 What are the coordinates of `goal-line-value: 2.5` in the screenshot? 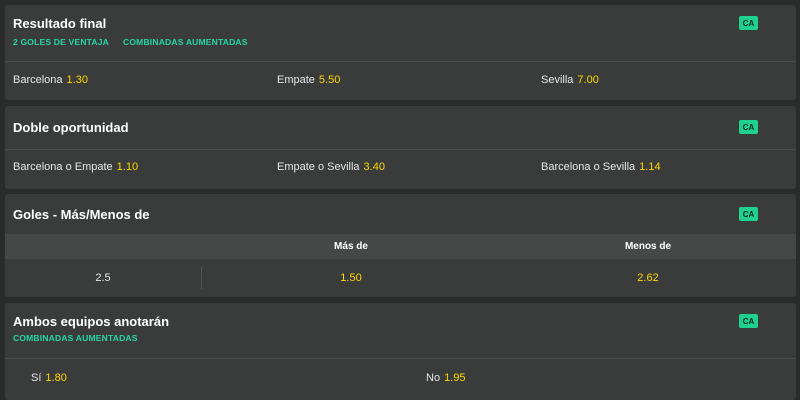 It's located at (103, 278).